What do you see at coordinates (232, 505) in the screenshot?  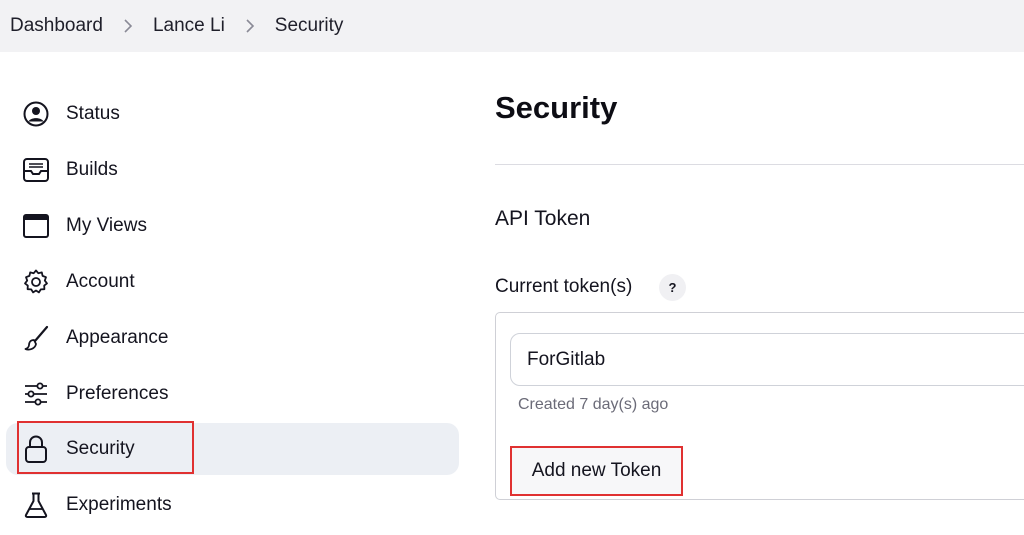 I see `sidebar-item-experiments: Experiments` at bounding box center [232, 505].